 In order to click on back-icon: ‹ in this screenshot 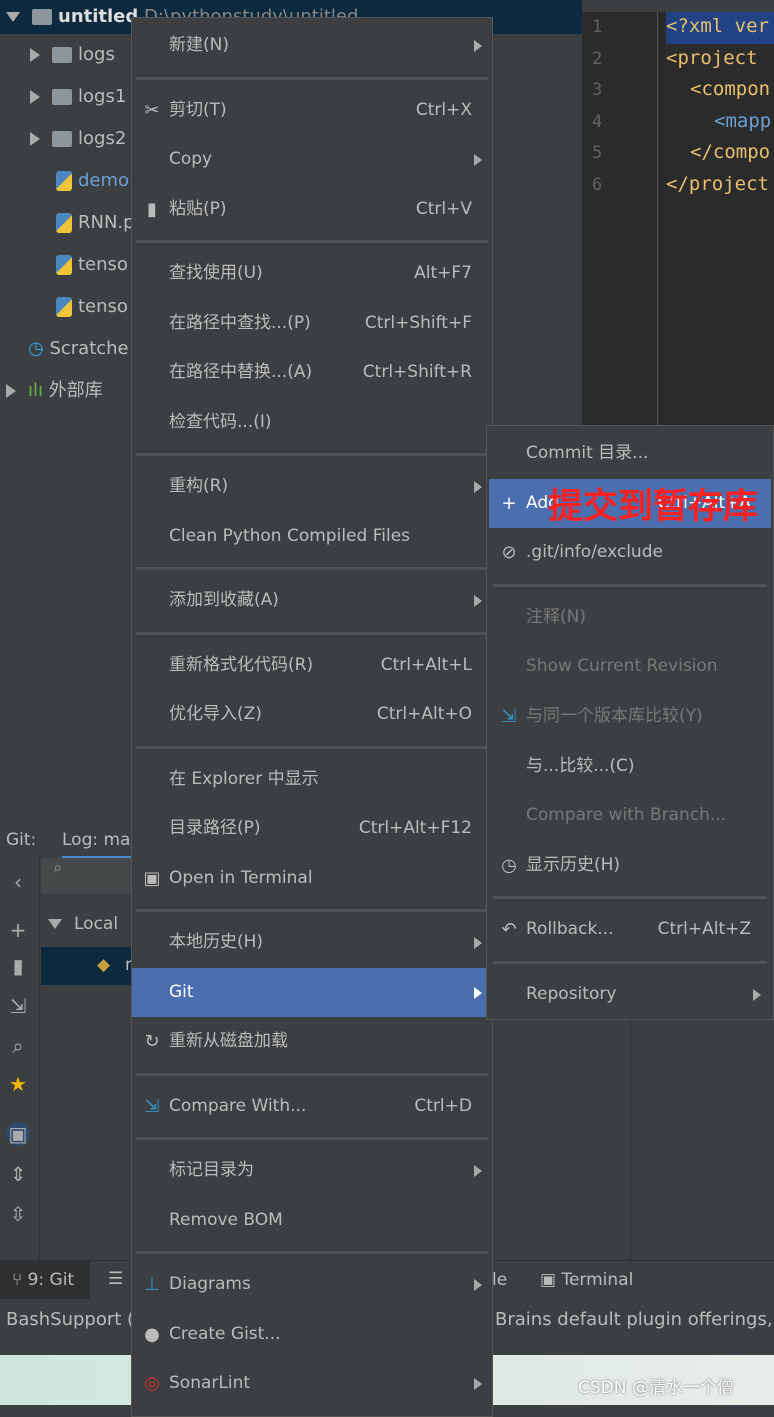, I will do `click(18, 882)`.